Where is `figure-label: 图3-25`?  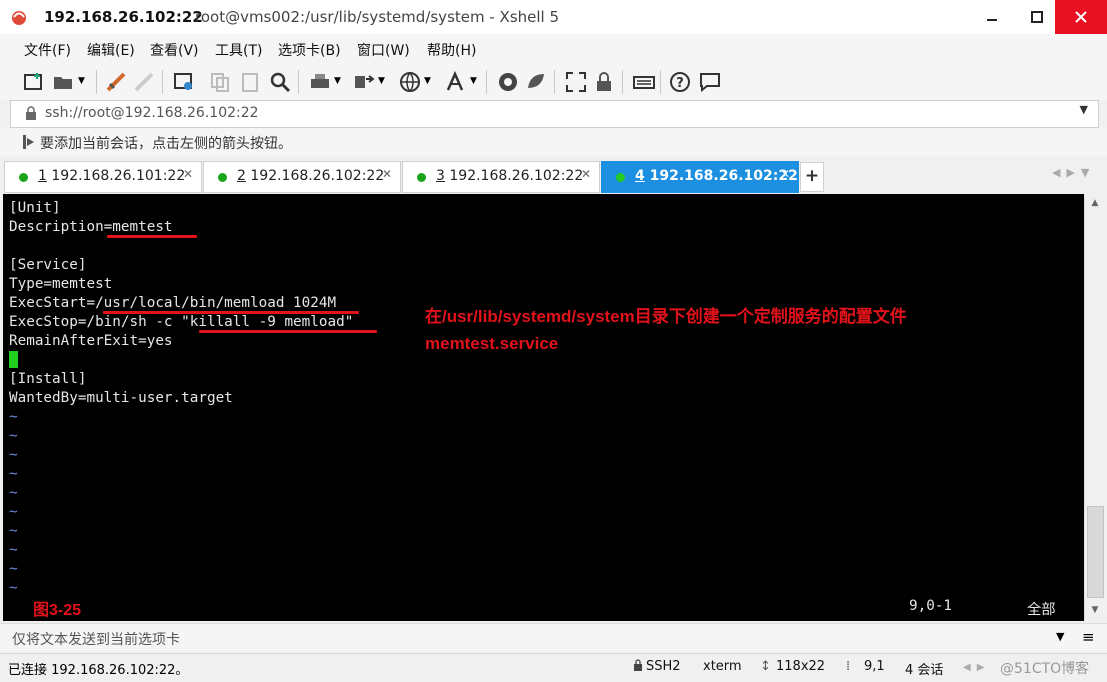
figure-label: 图3-25 is located at coordinates (57, 610).